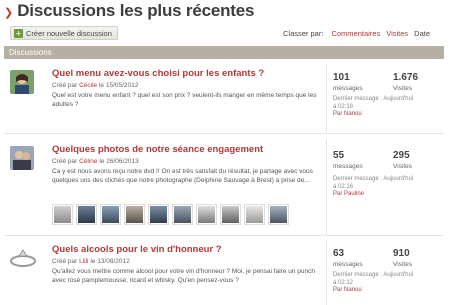 This screenshot has width=450, height=305. Describe the element at coordinates (118, 85) in the screenshot. I see `topic-date: le 15/05/2012` at that location.